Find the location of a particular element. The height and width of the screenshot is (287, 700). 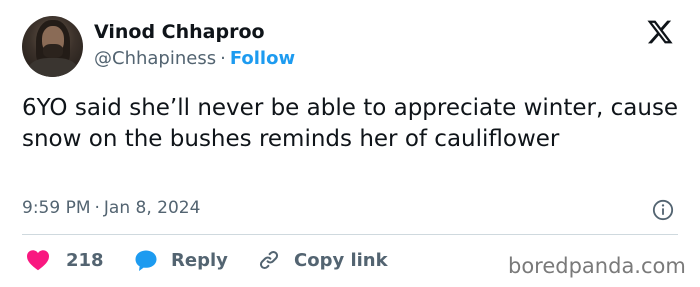

author-display-name: Vinod Chhaproo is located at coordinates (179, 32).